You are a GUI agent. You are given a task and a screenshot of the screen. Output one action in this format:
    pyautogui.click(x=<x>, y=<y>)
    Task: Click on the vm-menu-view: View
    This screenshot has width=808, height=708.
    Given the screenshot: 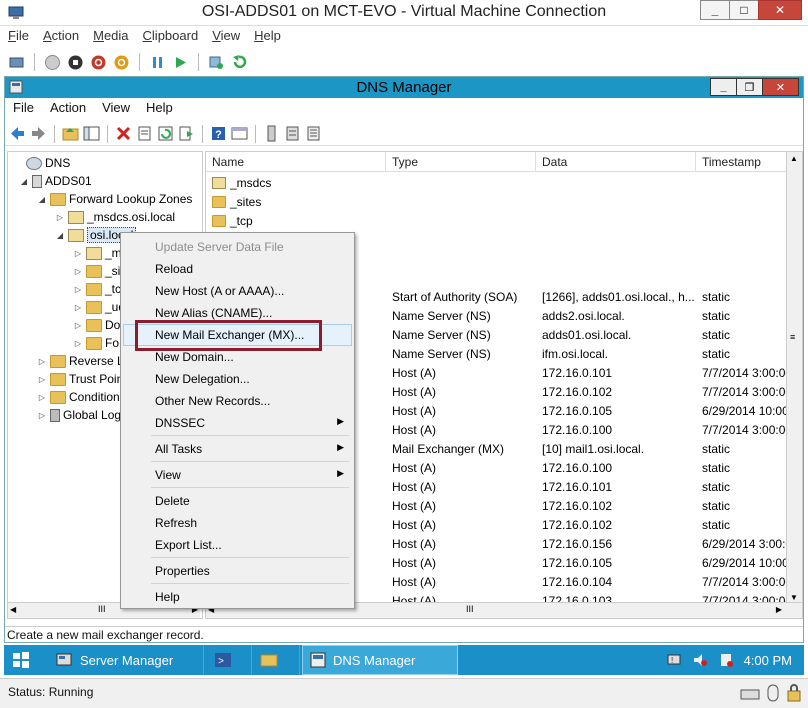 What is the action you would take?
    pyautogui.click(x=226, y=38)
    